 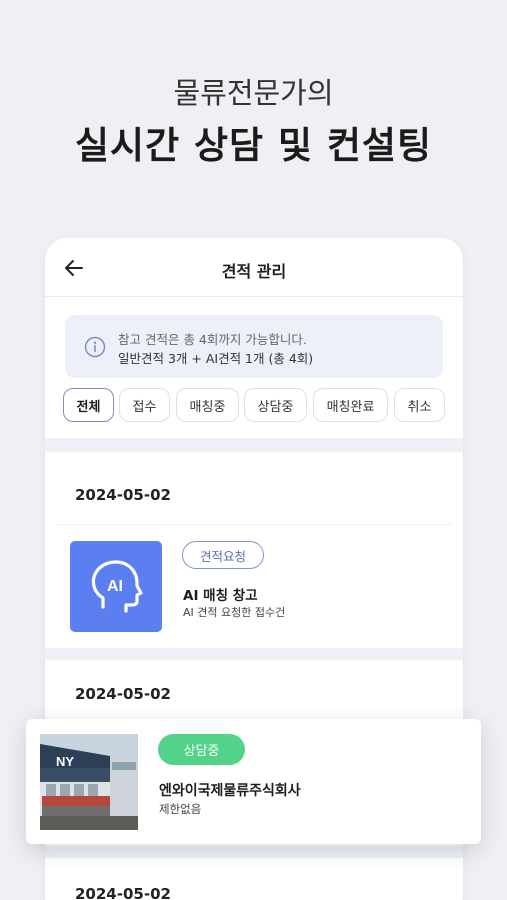 I want to click on notice-line-1: 참고 견적은 총 4회까지 가능합니다., so click(x=212, y=339).